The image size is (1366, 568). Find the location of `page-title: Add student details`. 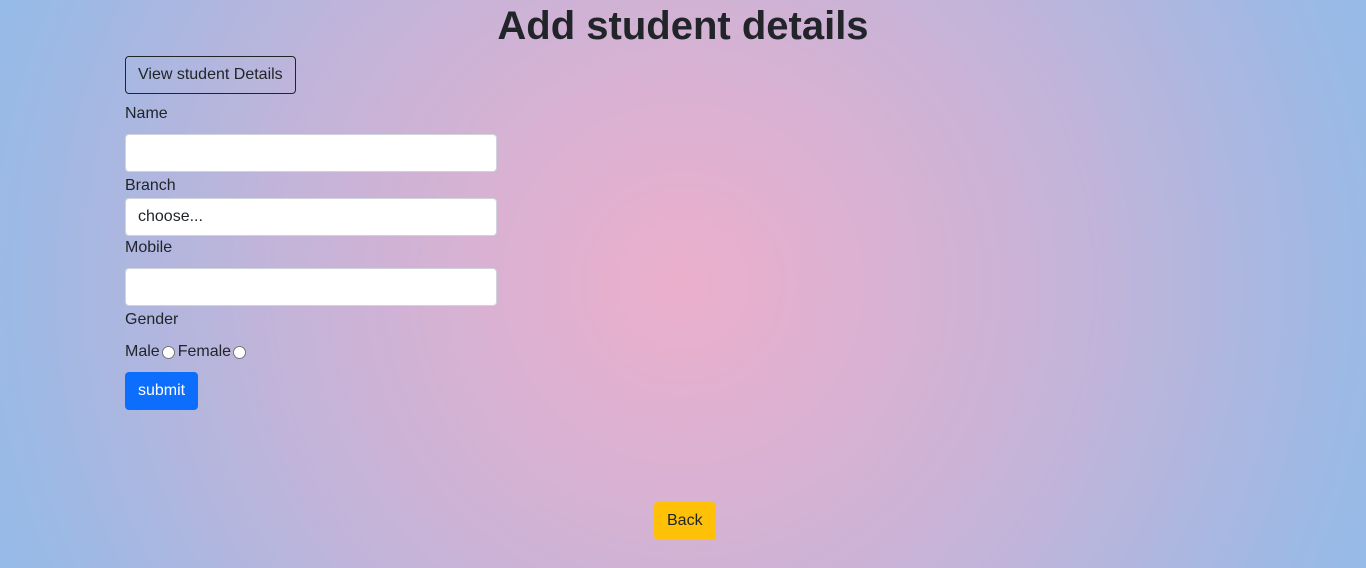

page-title: Add student details is located at coordinates (683, 26).